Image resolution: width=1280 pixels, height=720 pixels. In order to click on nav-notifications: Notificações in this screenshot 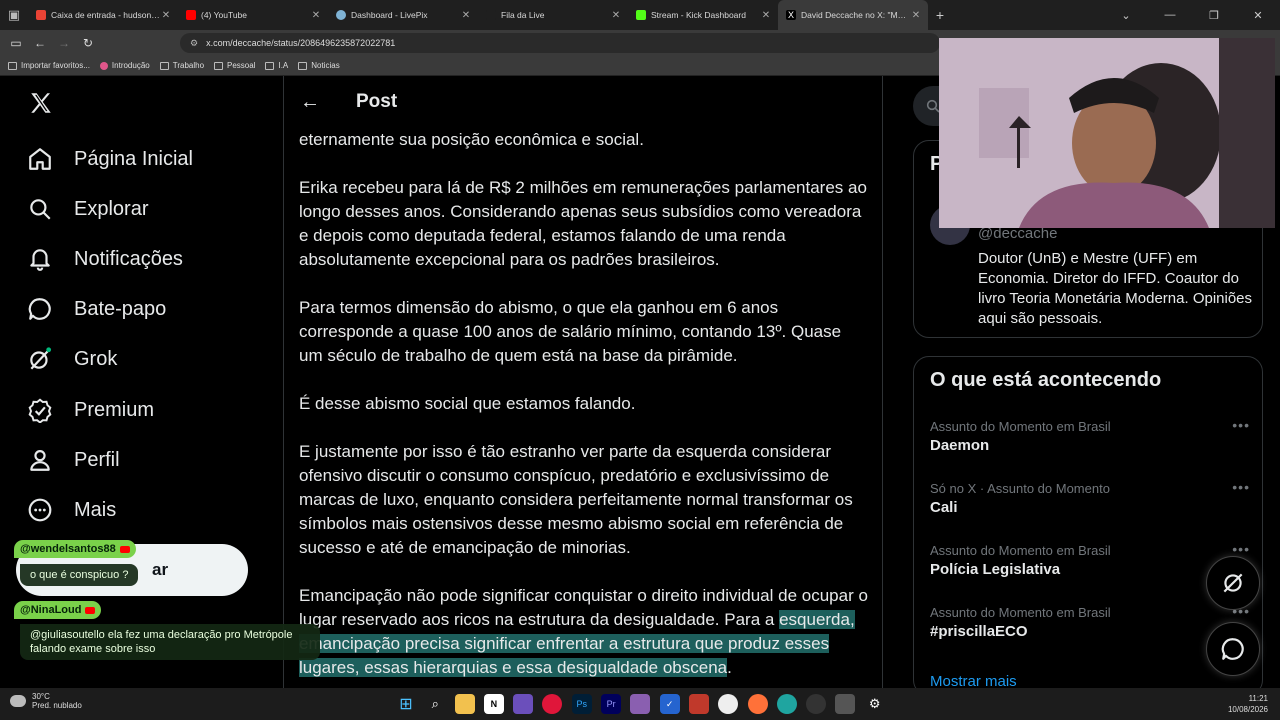, I will do `click(103, 259)`.